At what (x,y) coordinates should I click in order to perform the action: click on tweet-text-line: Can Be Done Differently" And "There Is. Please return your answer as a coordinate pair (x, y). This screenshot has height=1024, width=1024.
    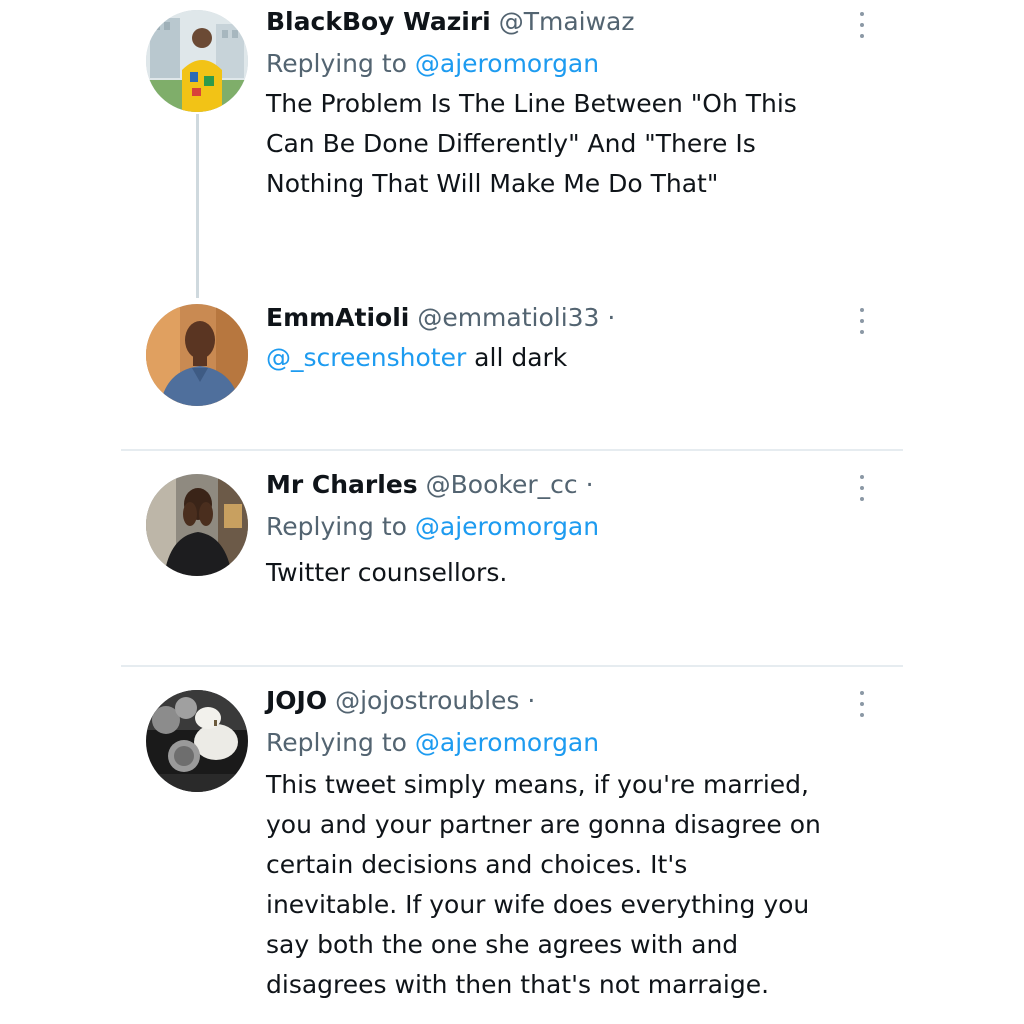
    Looking at the image, I should click on (511, 143).